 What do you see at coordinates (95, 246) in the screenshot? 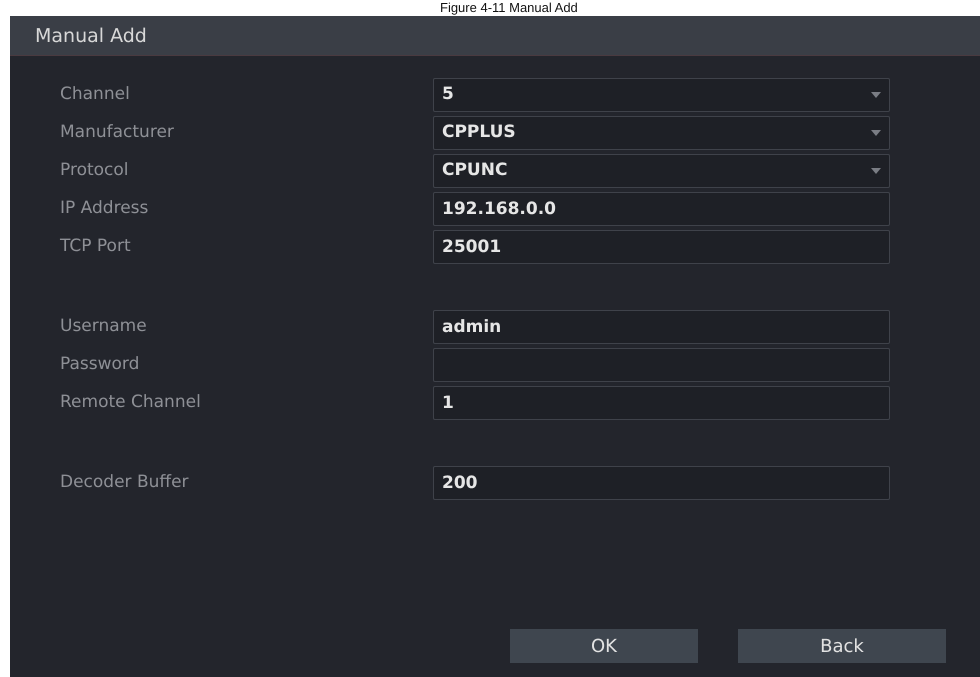
I see `field-label: TCP Port` at bounding box center [95, 246].